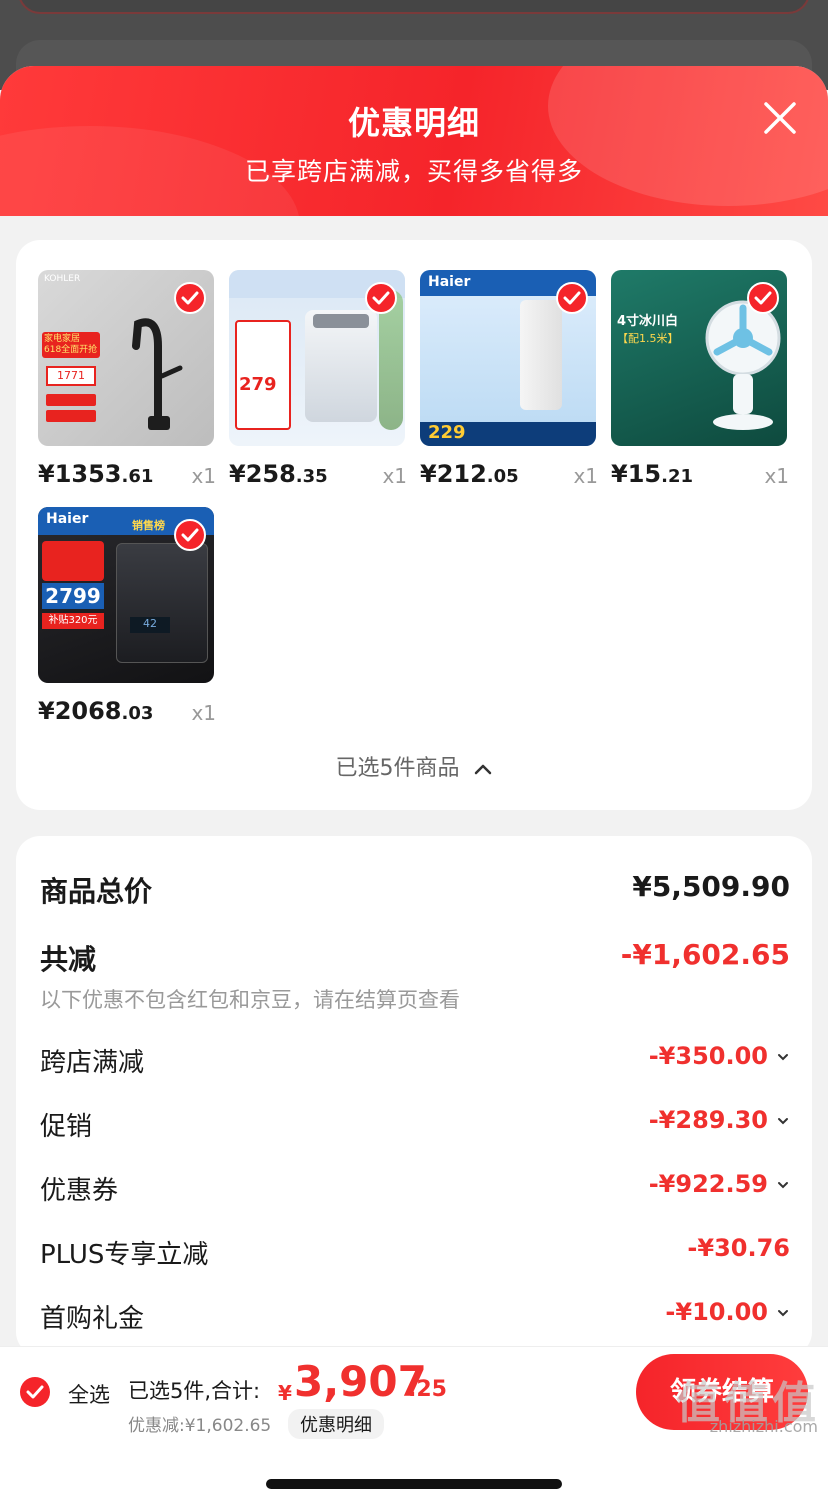 This screenshot has width=828, height=1503. What do you see at coordinates (92, 1319) in the screenshot?
I see `discount-item-label: 首购礼金` at bounding box center [92, 1319].